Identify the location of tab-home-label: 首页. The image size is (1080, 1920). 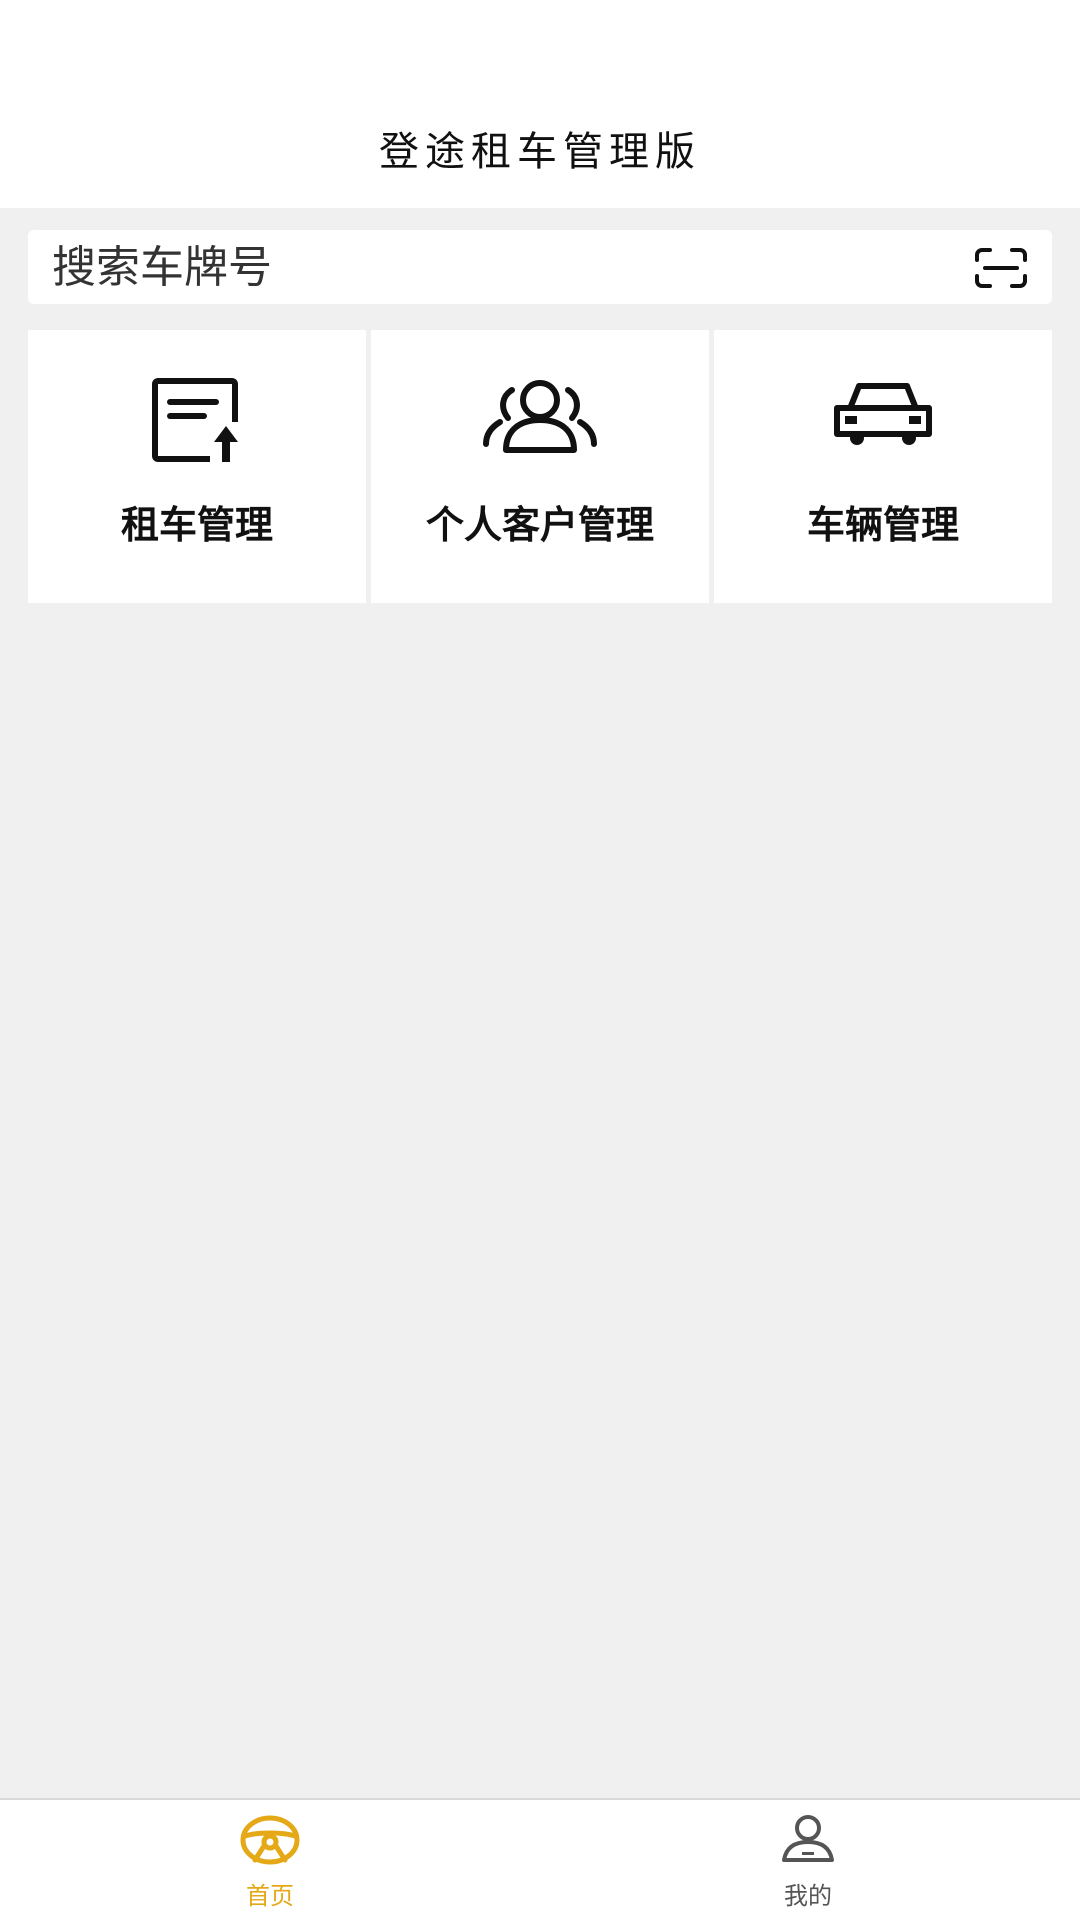
(270, 1896).